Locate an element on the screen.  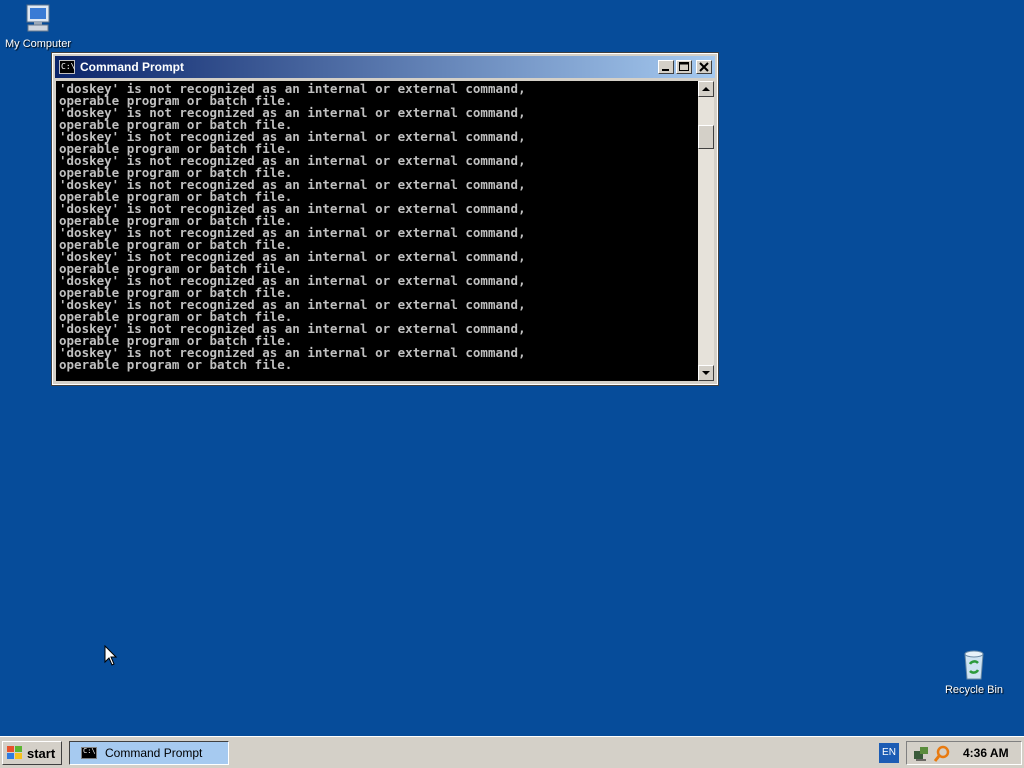
desktop-icon-recycle-bin: Recycle Bin is located at coordinates (974, 672).